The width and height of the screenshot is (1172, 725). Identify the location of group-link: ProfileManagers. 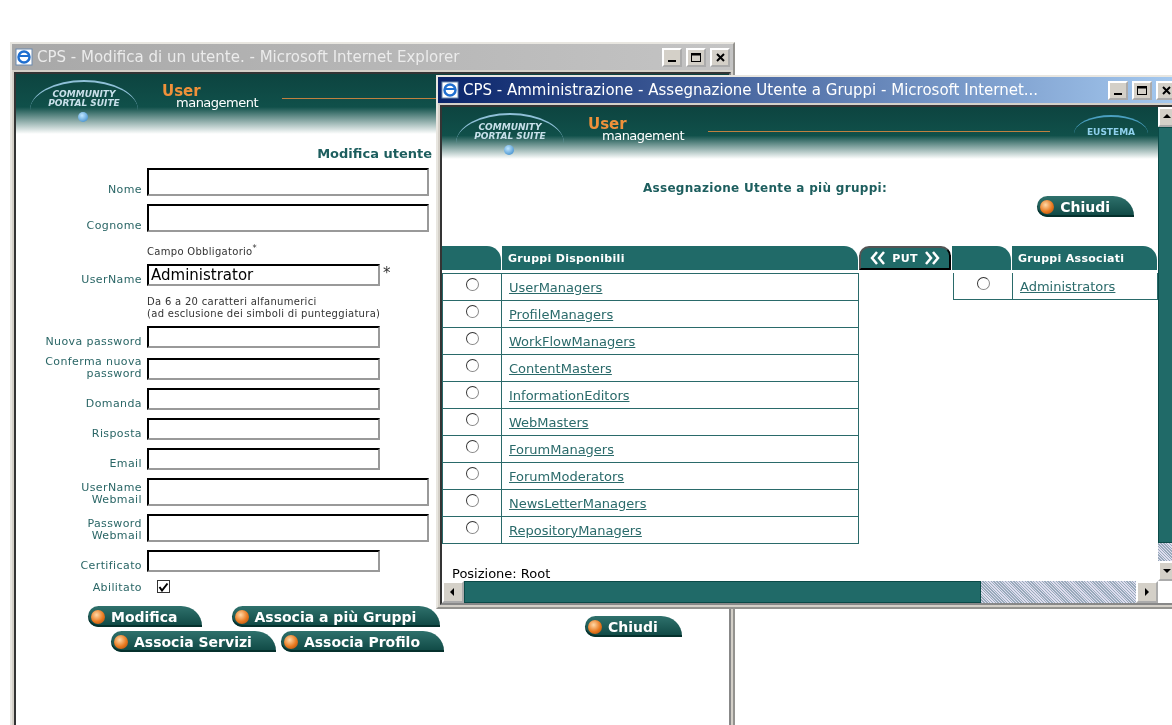
(561, 314).